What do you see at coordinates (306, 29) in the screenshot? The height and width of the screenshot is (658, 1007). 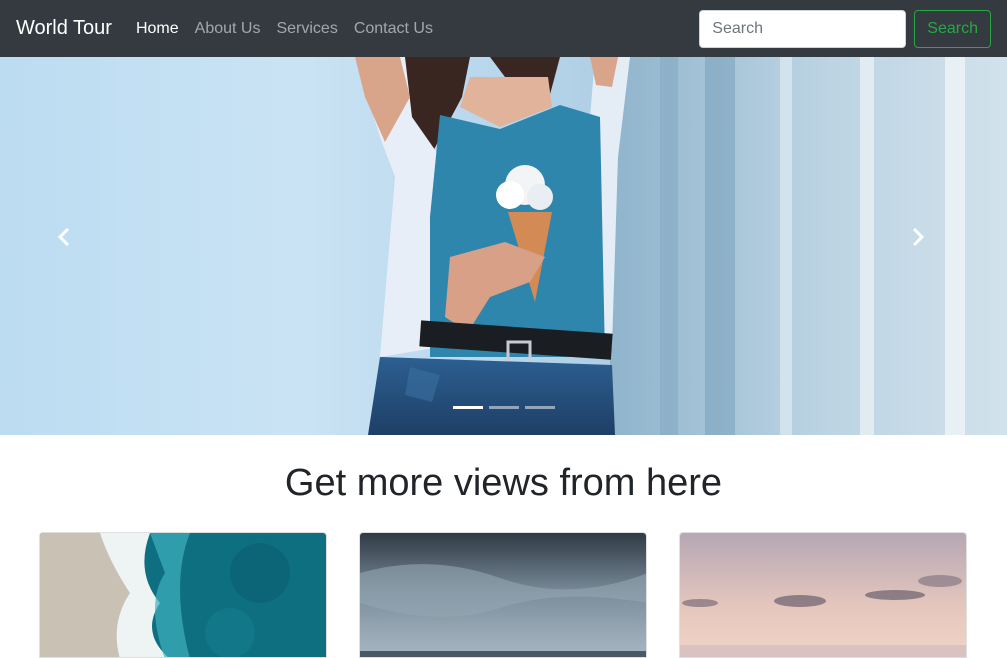 I see `nav-link-services: Services` at bounding box center [306, 29].